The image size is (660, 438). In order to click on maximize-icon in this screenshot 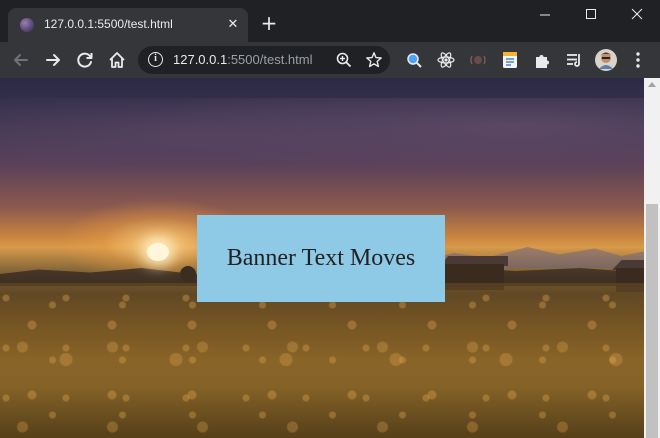, I will do `click(591, 14)`.